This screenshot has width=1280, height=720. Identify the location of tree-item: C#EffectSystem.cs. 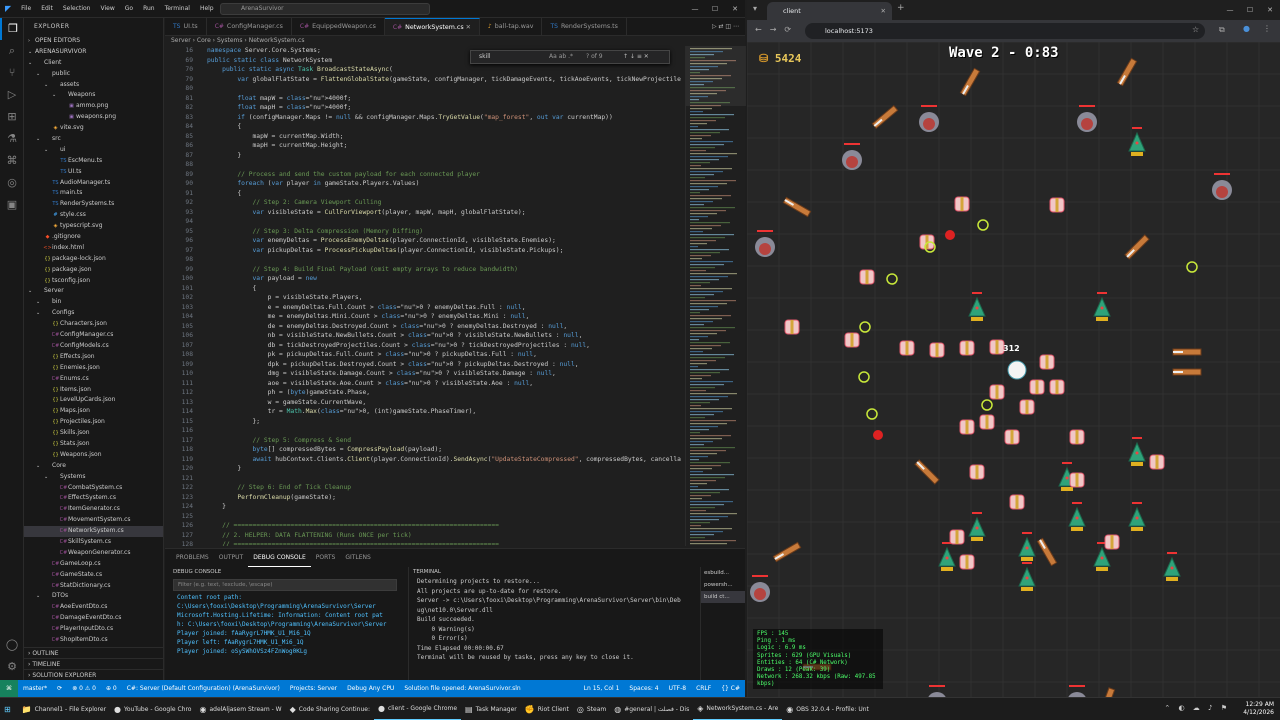
(93, 498).